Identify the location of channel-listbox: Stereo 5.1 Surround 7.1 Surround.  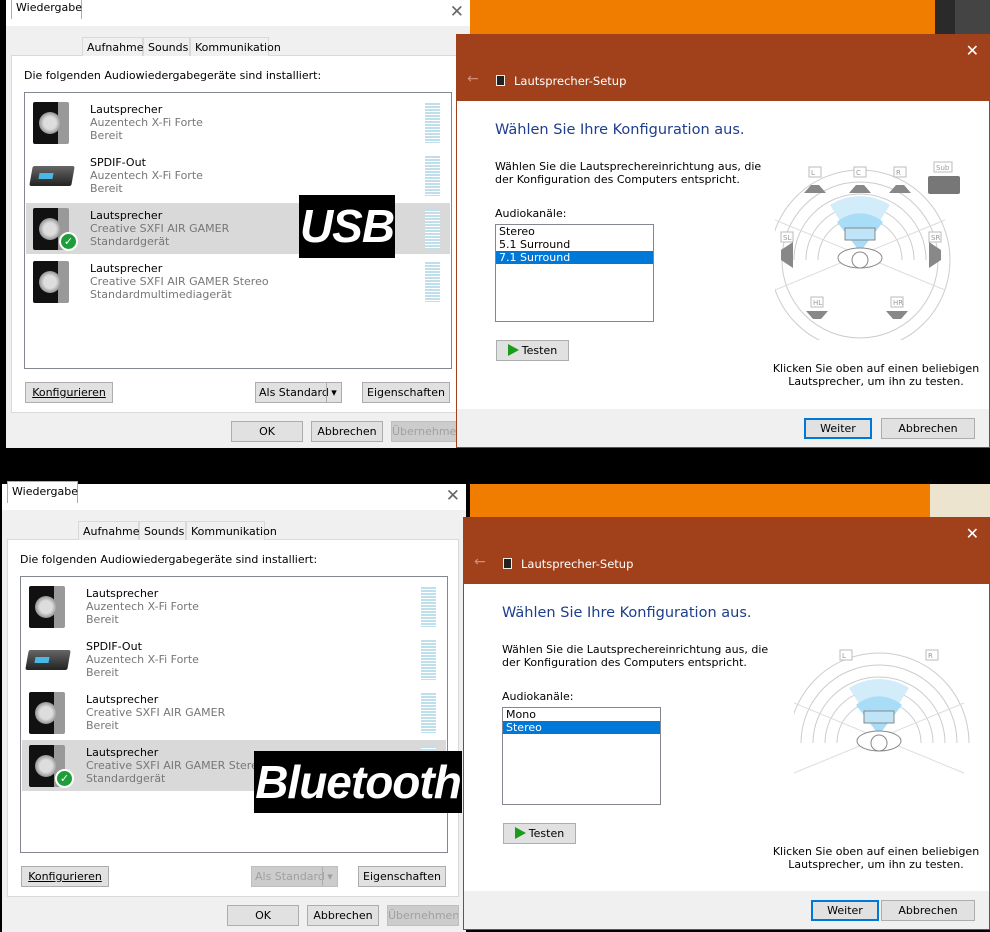
(574, 273).